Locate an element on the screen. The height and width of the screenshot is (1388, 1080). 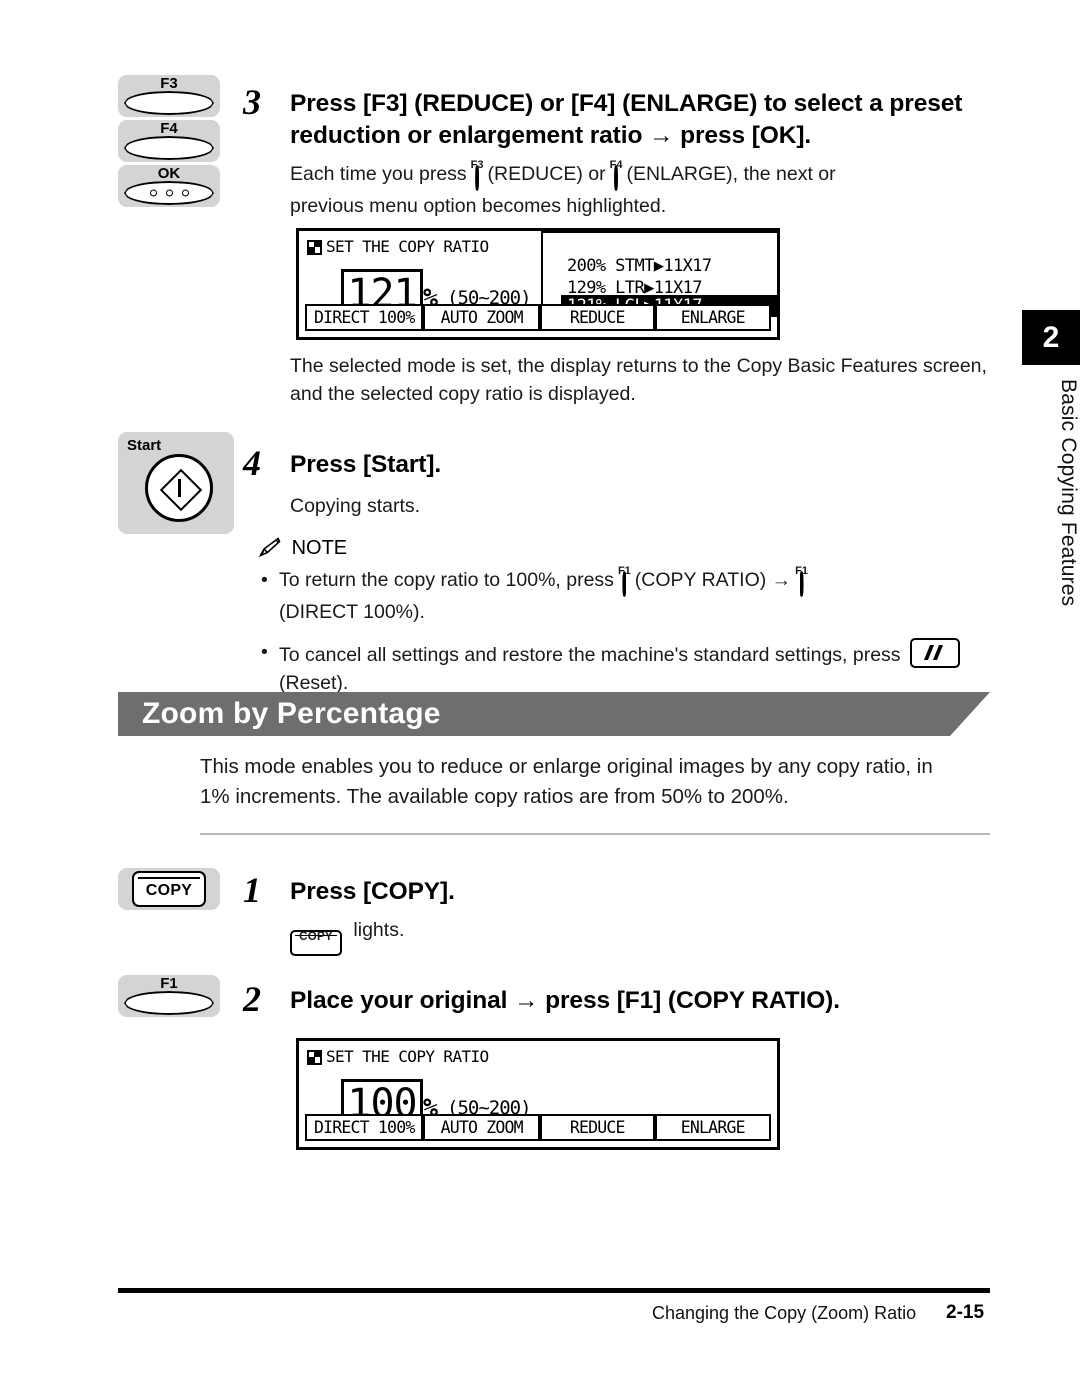
step-1-body: lights. is located at coordinates (379, 930).